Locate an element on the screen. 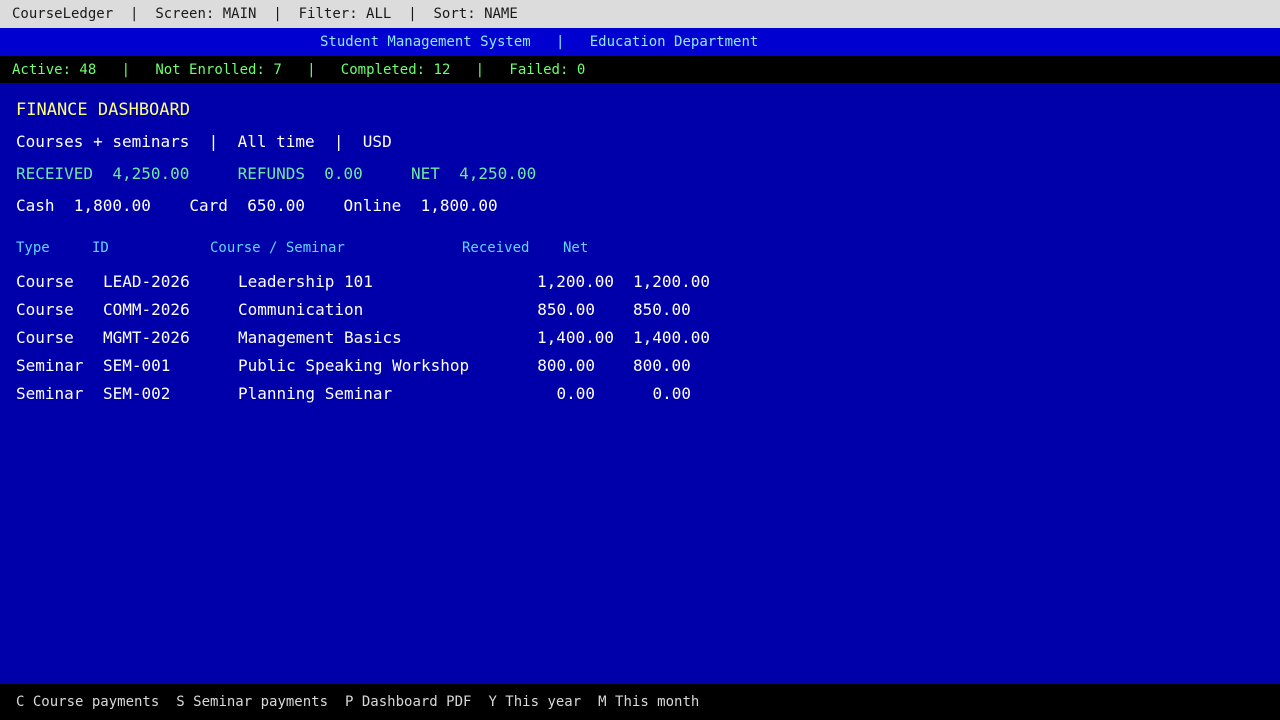 The image size is (1280, 720). screen-indicator: Screen: MAIN is located at coordinates (206, 14).